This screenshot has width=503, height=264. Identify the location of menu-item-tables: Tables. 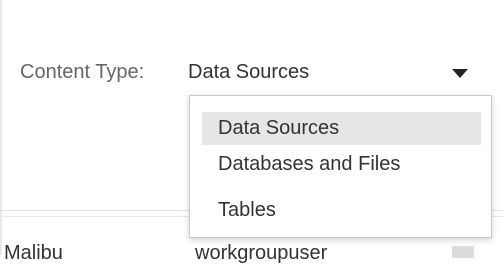
(341, 210).